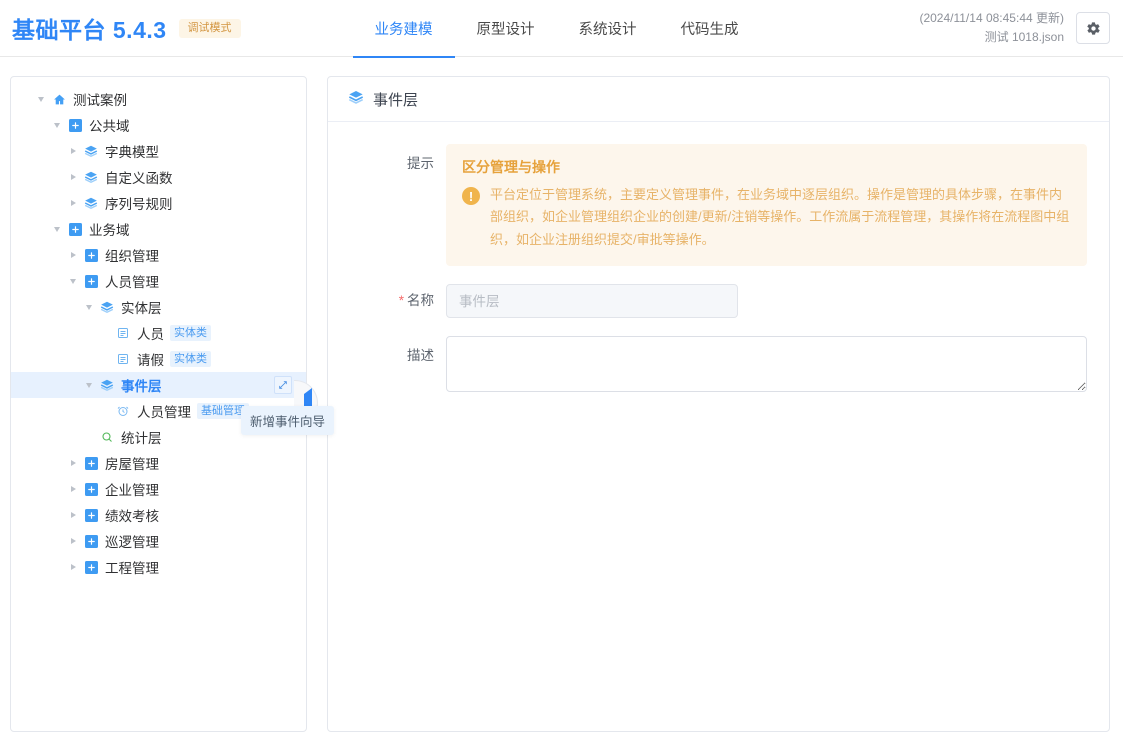 The width and height of the screenshot is (1123, 745). I want to click on tab-system-design: 系统设计, so click(608, 28).